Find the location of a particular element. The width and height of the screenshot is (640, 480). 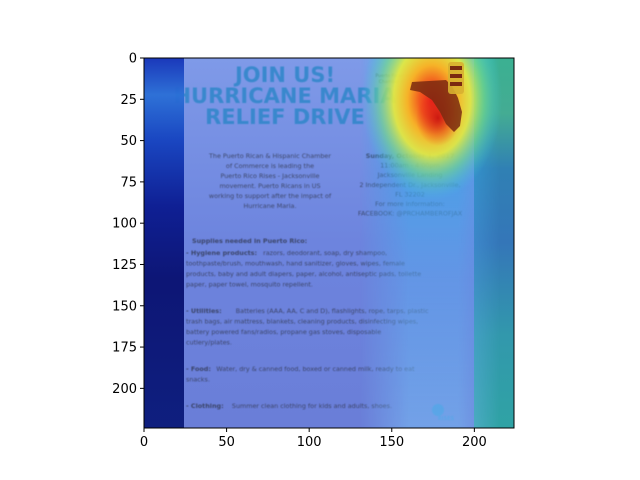

poster-title-line: RELIEF DRIVE is located at coordinates (285, 117).